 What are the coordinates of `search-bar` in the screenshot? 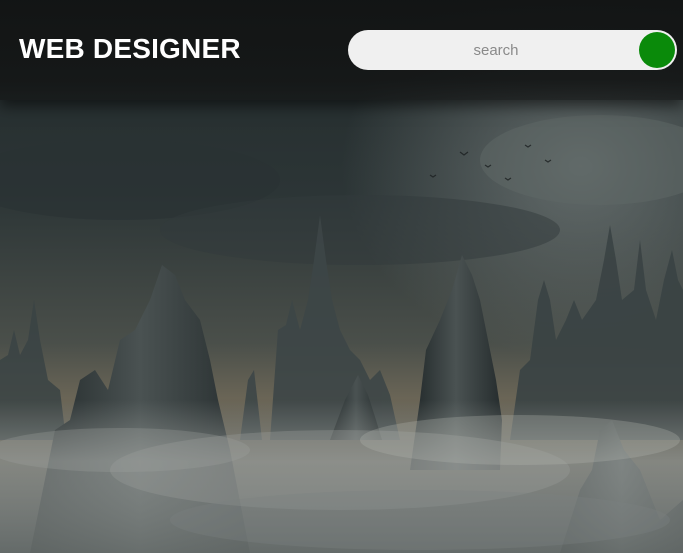 It's located at (512, 50).